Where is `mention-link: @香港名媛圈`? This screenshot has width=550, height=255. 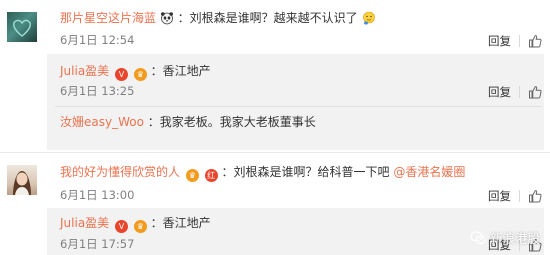
mention-link: @香港名媛圈 is located at coordinates (429, 172).